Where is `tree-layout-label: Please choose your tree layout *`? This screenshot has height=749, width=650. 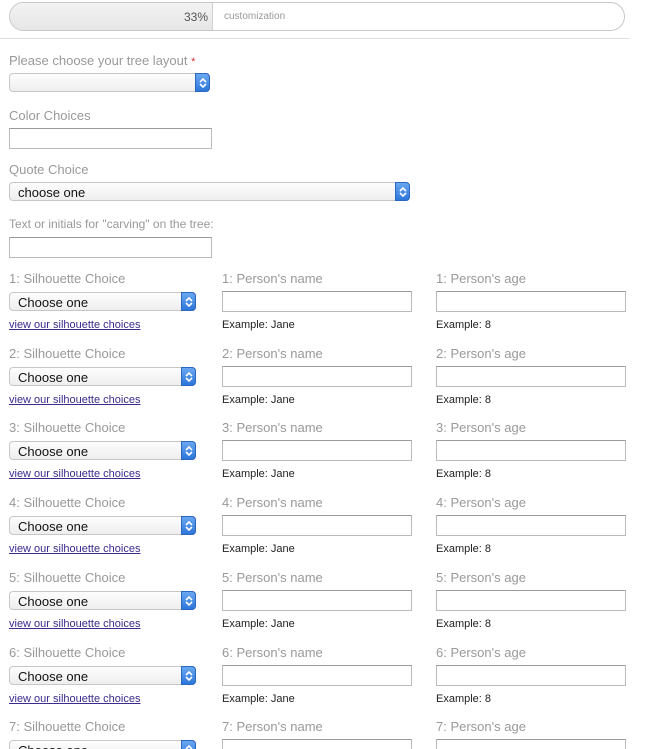
tree-layout-label: Please choose your tree layout * is located at coordinates (102, 60).